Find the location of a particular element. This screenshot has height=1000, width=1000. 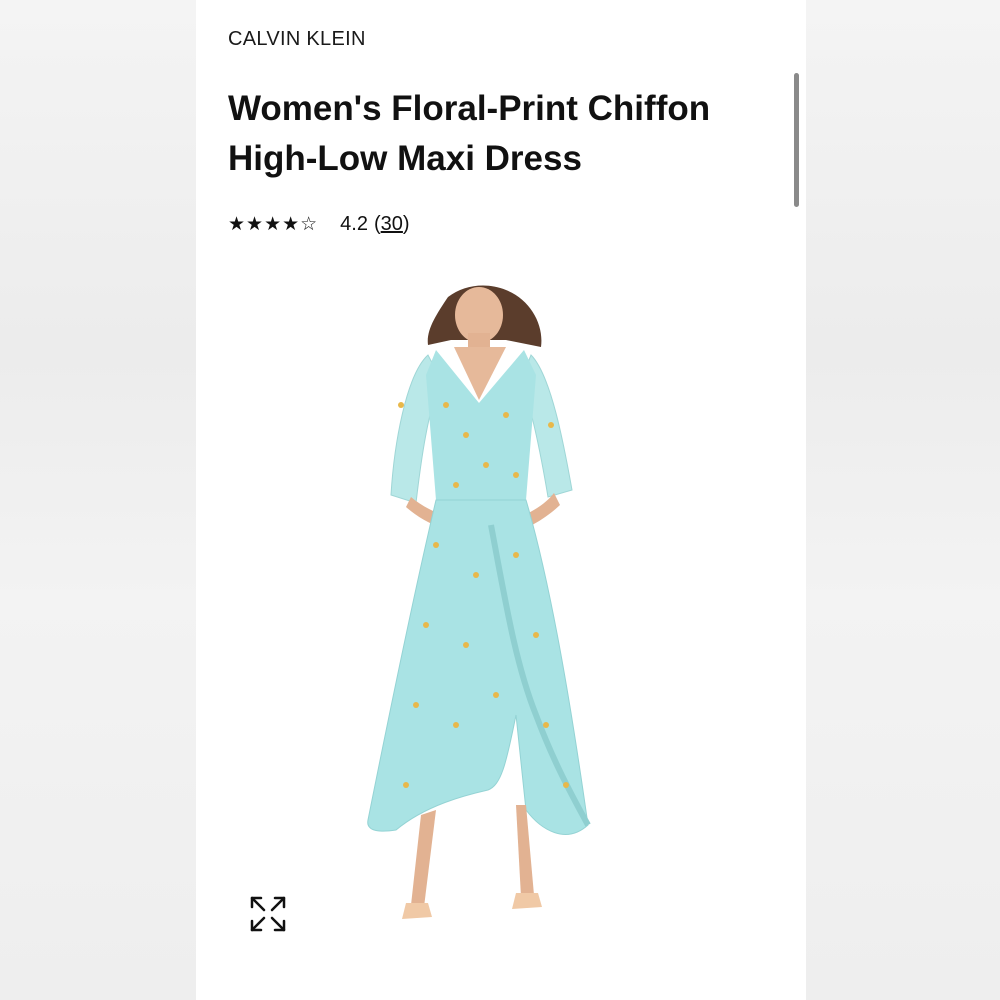

scrollbar is located at coordinates (796, 140).